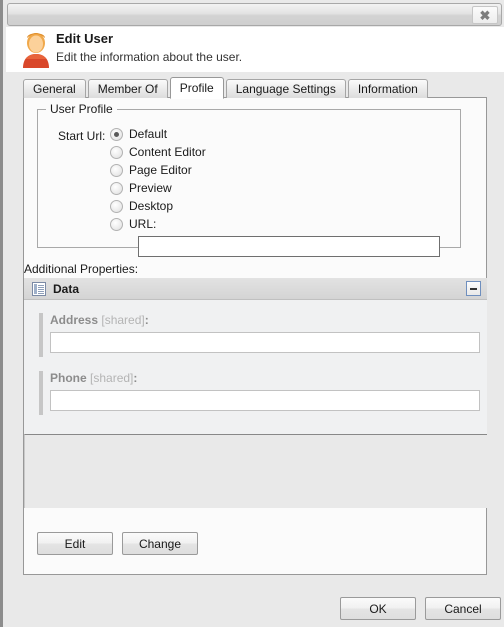 This screenshot has height=627, width=504. I want to click on action-button-row: Edit Change, so click(117, 543).